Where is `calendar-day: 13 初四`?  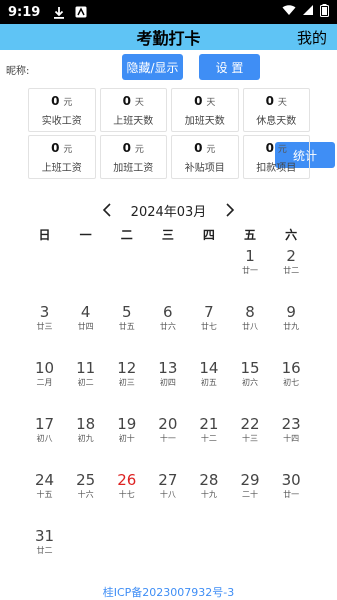
calendar-day: 13 初四 is located at coordinates (167, 384).